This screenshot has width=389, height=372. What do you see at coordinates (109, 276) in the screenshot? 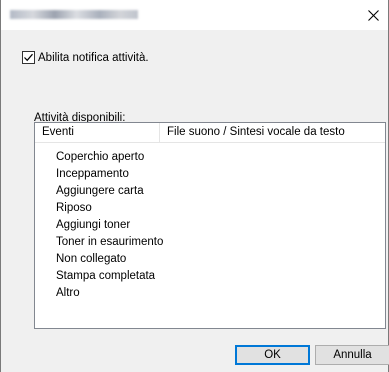
I see `list-item: Stampa completata` at bounding box center [109, 276].